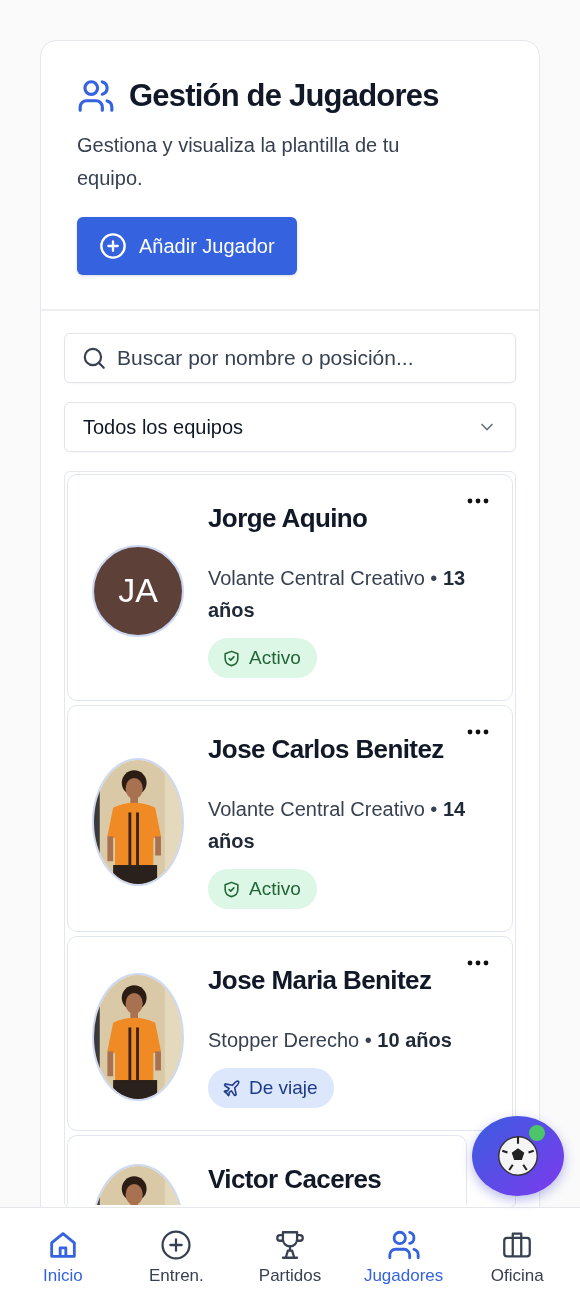 The height and width of the screenshot is (1306, 580). Describe the element at coordinates (326, 749) in the screenshot. I see `player-name: Jose Carlos Benitez` at that location.